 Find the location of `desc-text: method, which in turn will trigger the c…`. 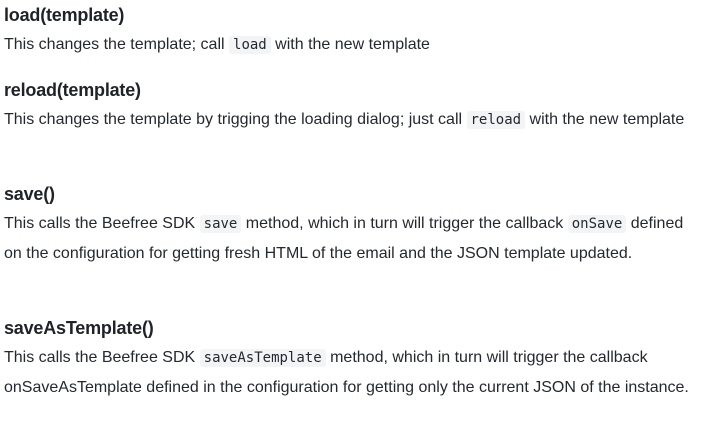

desc-text: method, which in turn will trigger the c… is located at coordinates (404, 223).